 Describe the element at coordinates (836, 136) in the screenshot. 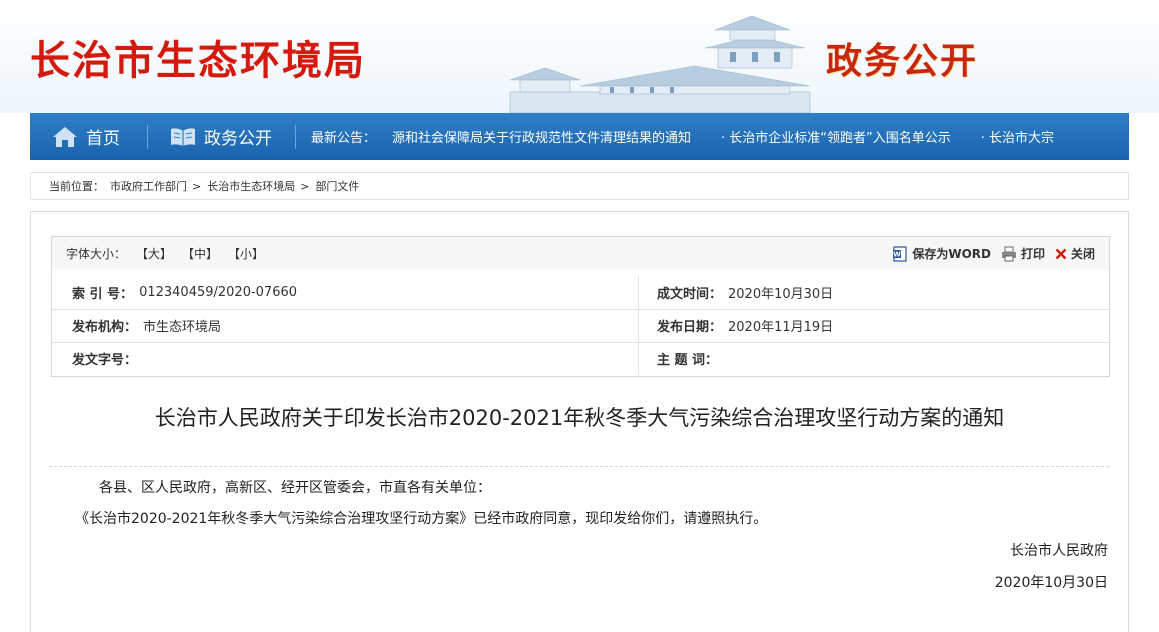

I see `ticker-item: · 长治市企业标准“领跑者”入围名单公示` at that location.